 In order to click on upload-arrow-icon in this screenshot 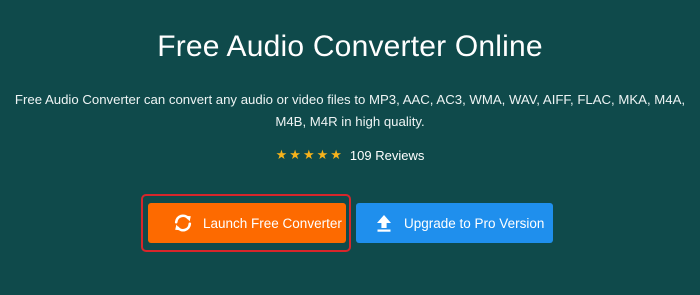, I will do `click(384, 223)`.